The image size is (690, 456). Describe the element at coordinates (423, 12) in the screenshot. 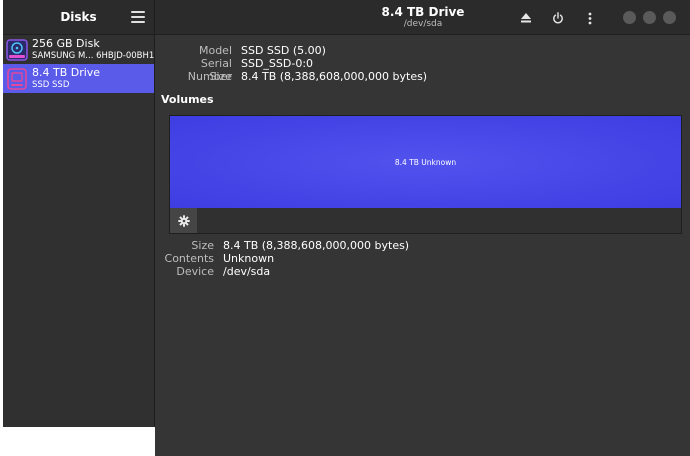

I see `drive-title: 8.4 TB Drive` at that location.